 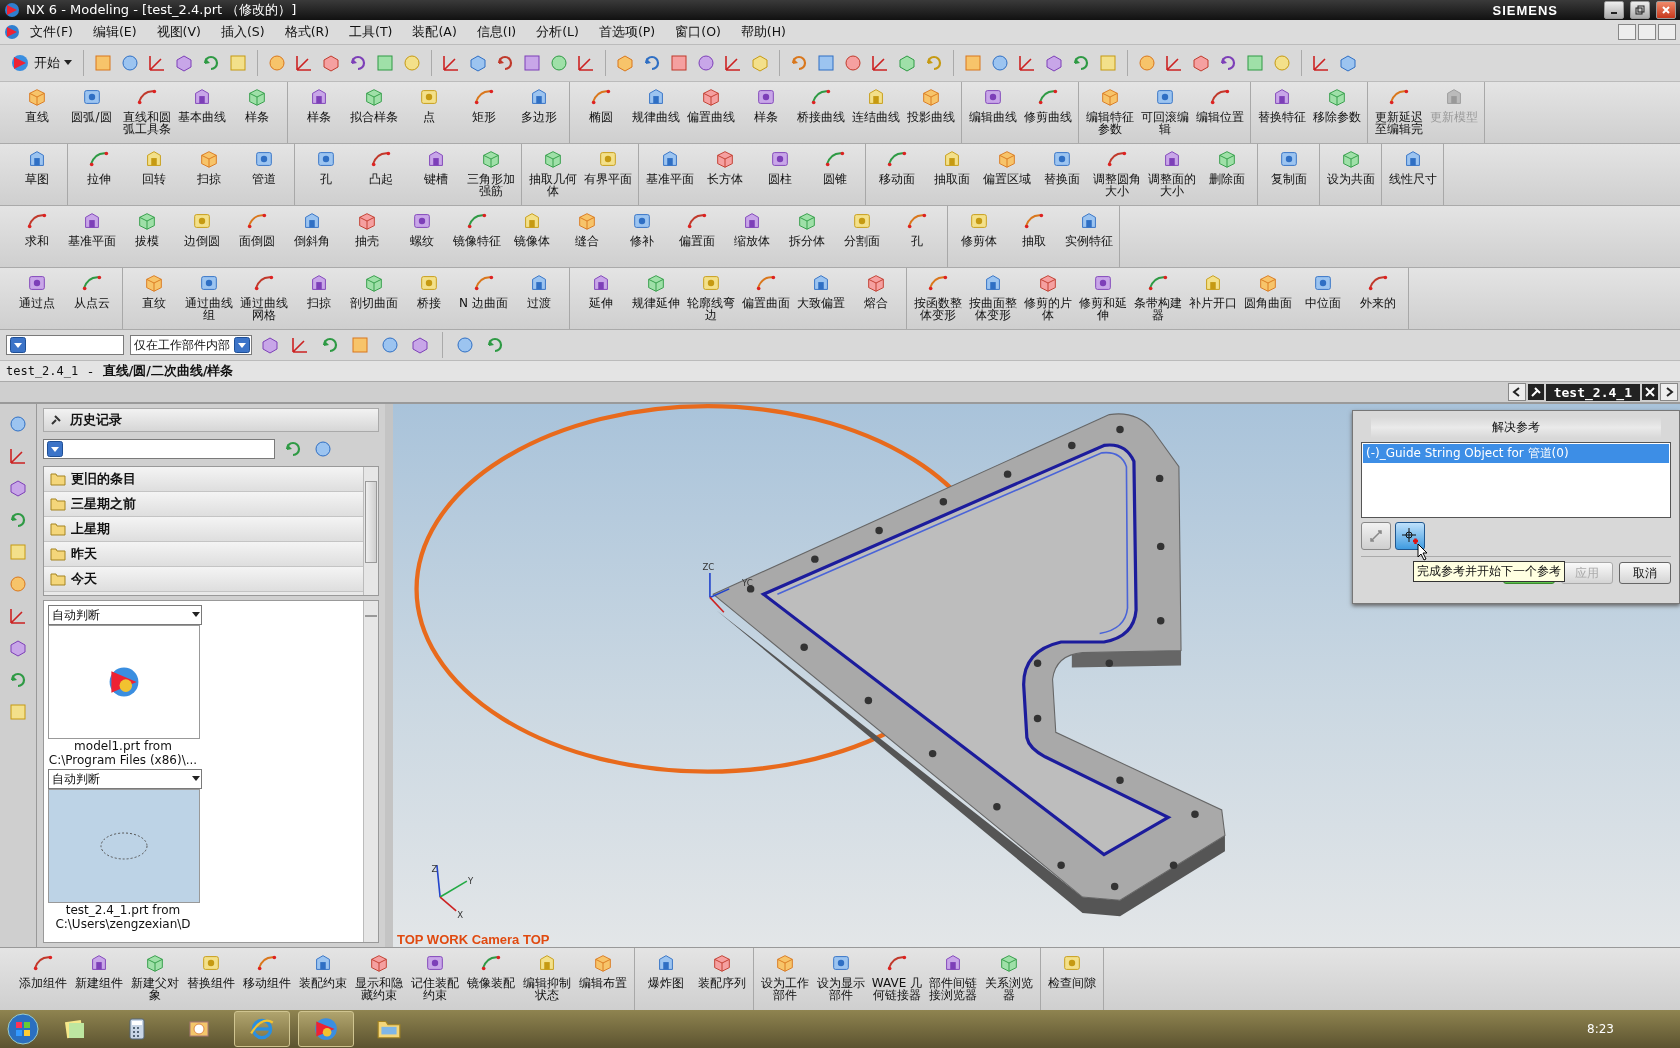 I want to click on tool-button: 装配序列, so click(x=722, y=979).